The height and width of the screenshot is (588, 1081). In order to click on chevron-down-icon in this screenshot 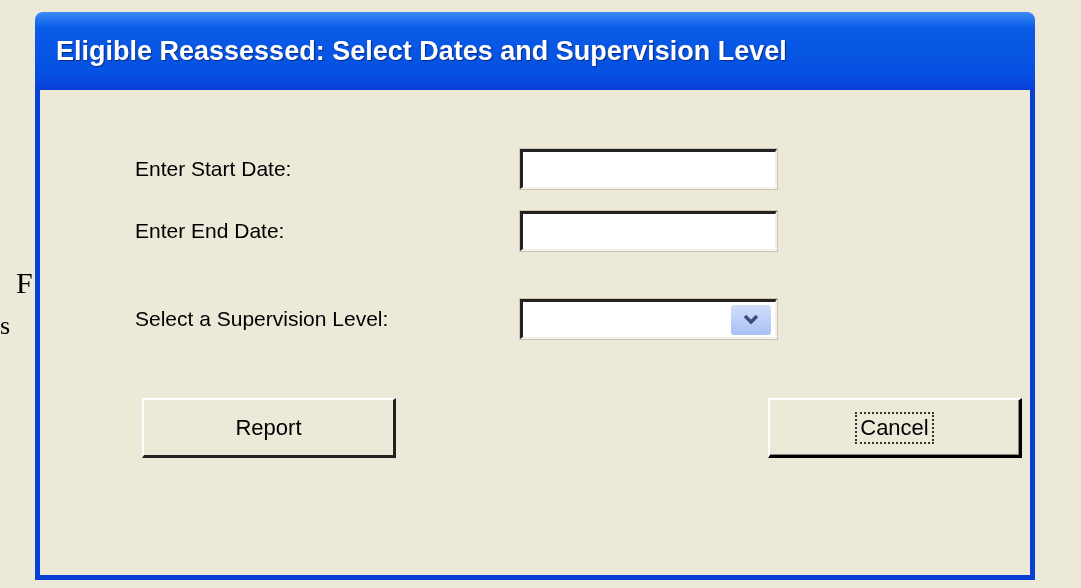, I will do `click(751, 320)`.